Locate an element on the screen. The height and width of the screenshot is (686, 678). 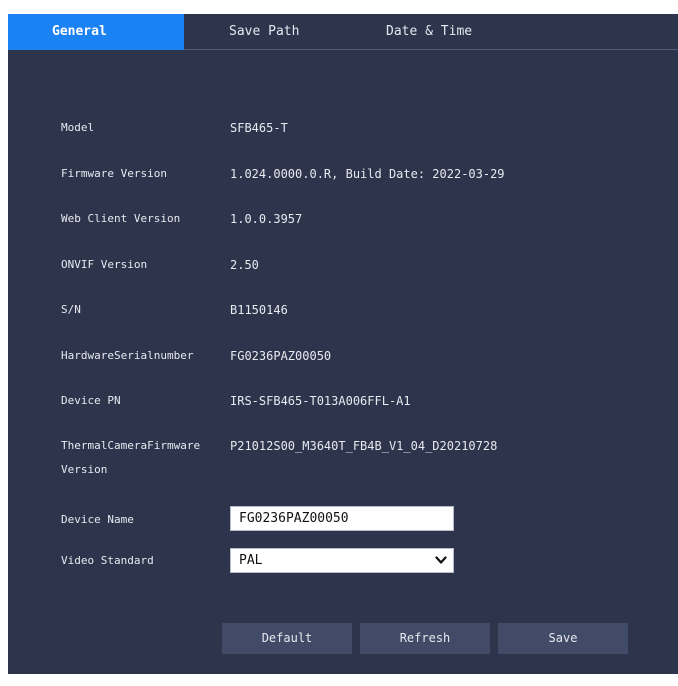
hardware-serial-label: HardwareSerialnumber is located at coordinates (127, 355).